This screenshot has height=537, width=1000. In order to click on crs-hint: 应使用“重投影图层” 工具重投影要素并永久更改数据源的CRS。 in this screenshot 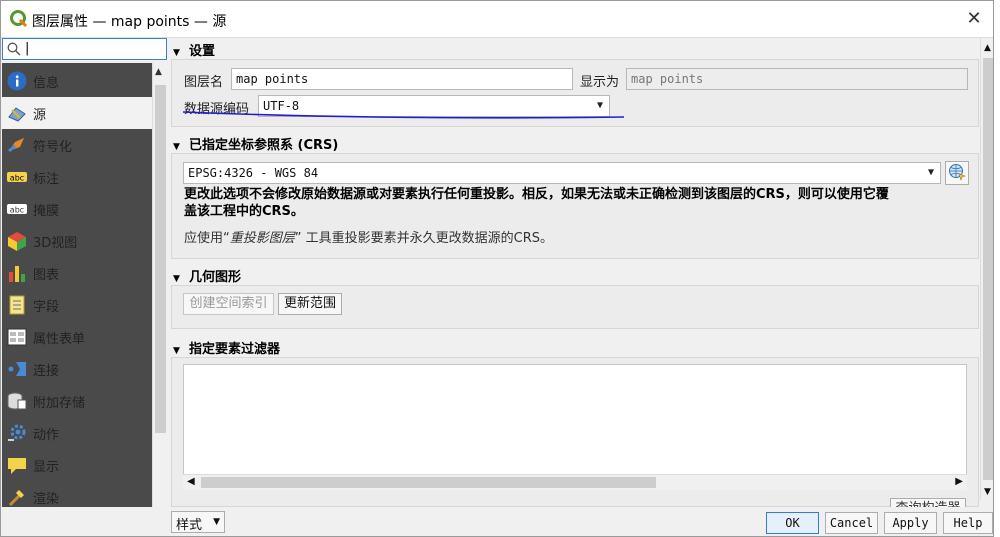, I will do `click(368, 236)`.